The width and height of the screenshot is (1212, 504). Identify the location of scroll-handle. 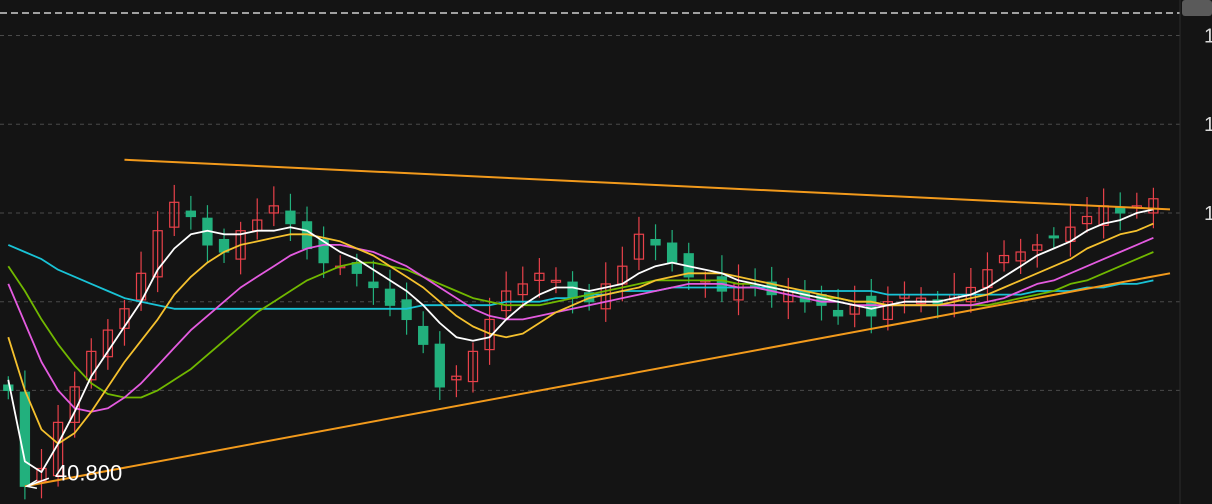
(1197, 8).